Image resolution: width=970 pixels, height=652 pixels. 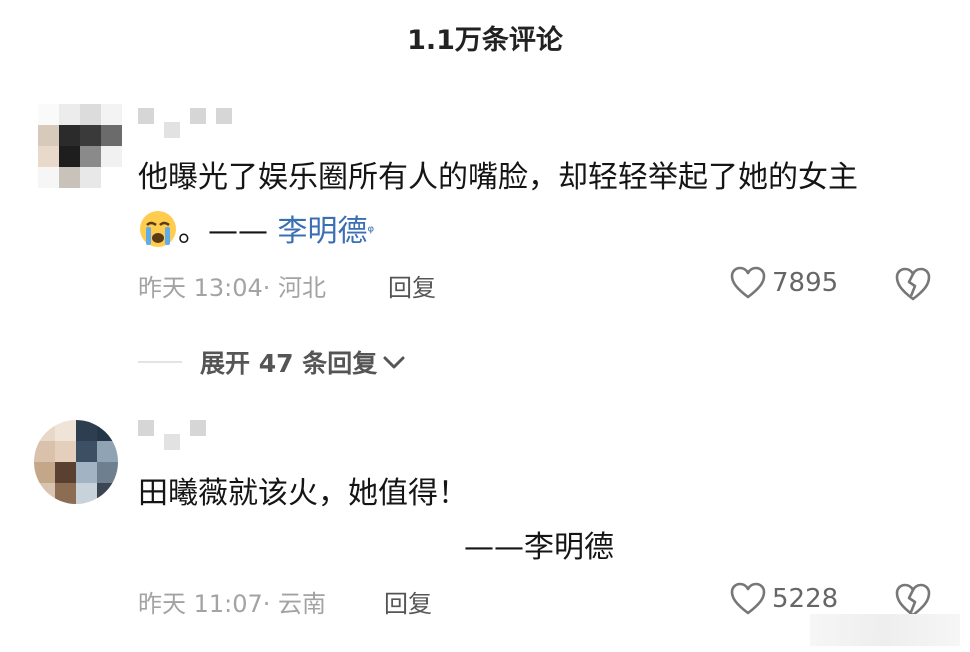 I want to click on comment-text: 他曝光了娱乐圈所有人的嘴脸，却轻轻举起了她的女主, so click(x=498, y=178).